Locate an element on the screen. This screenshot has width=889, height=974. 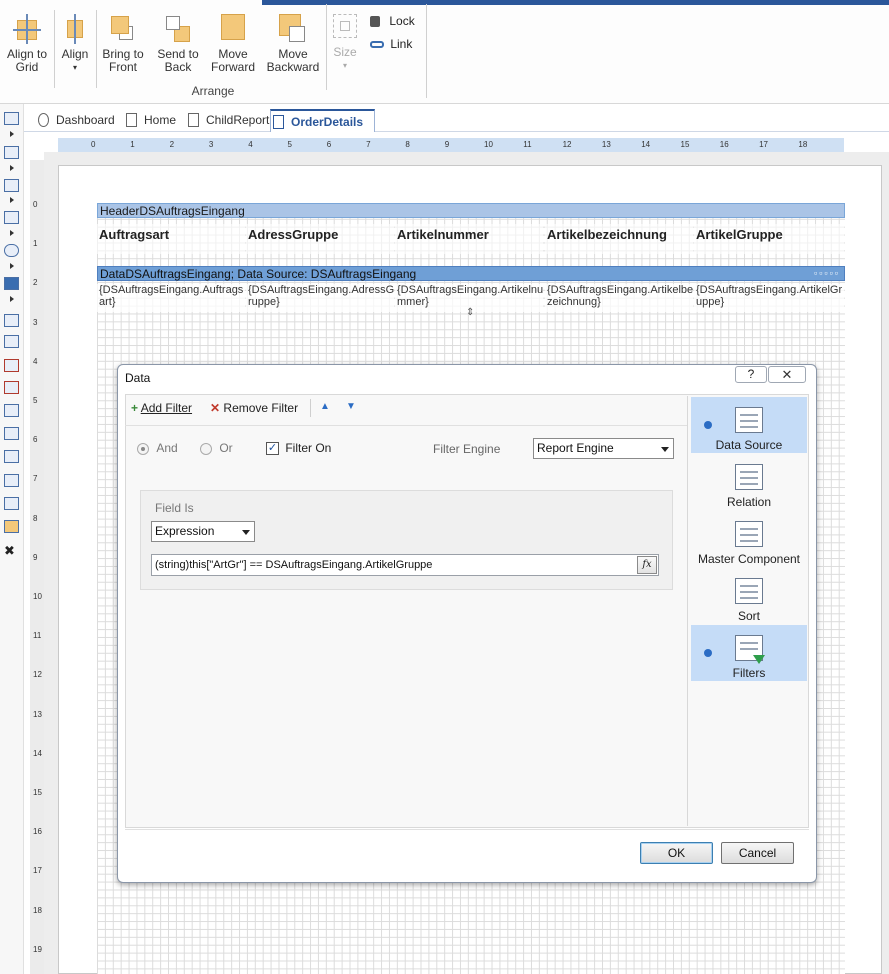
remove-icon: ✕ is located at coordinates (215, 408).